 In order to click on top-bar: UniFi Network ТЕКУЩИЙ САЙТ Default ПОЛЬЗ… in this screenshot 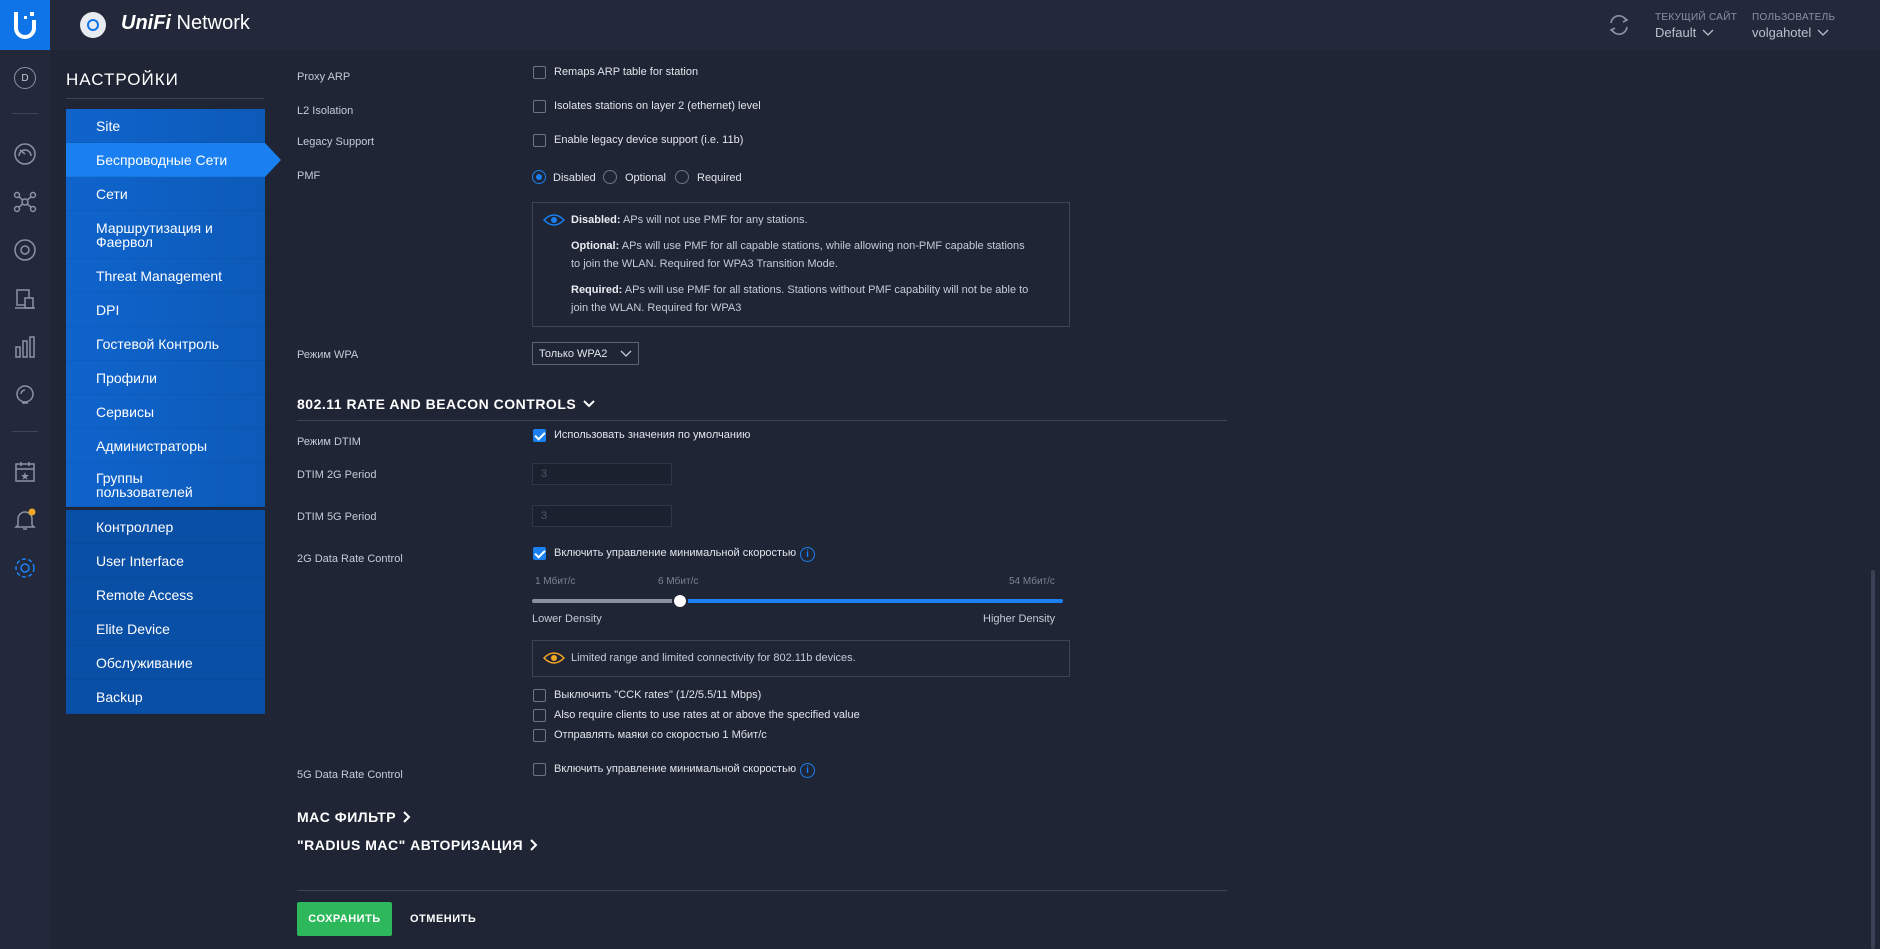, I will do `click(940, 25)`.